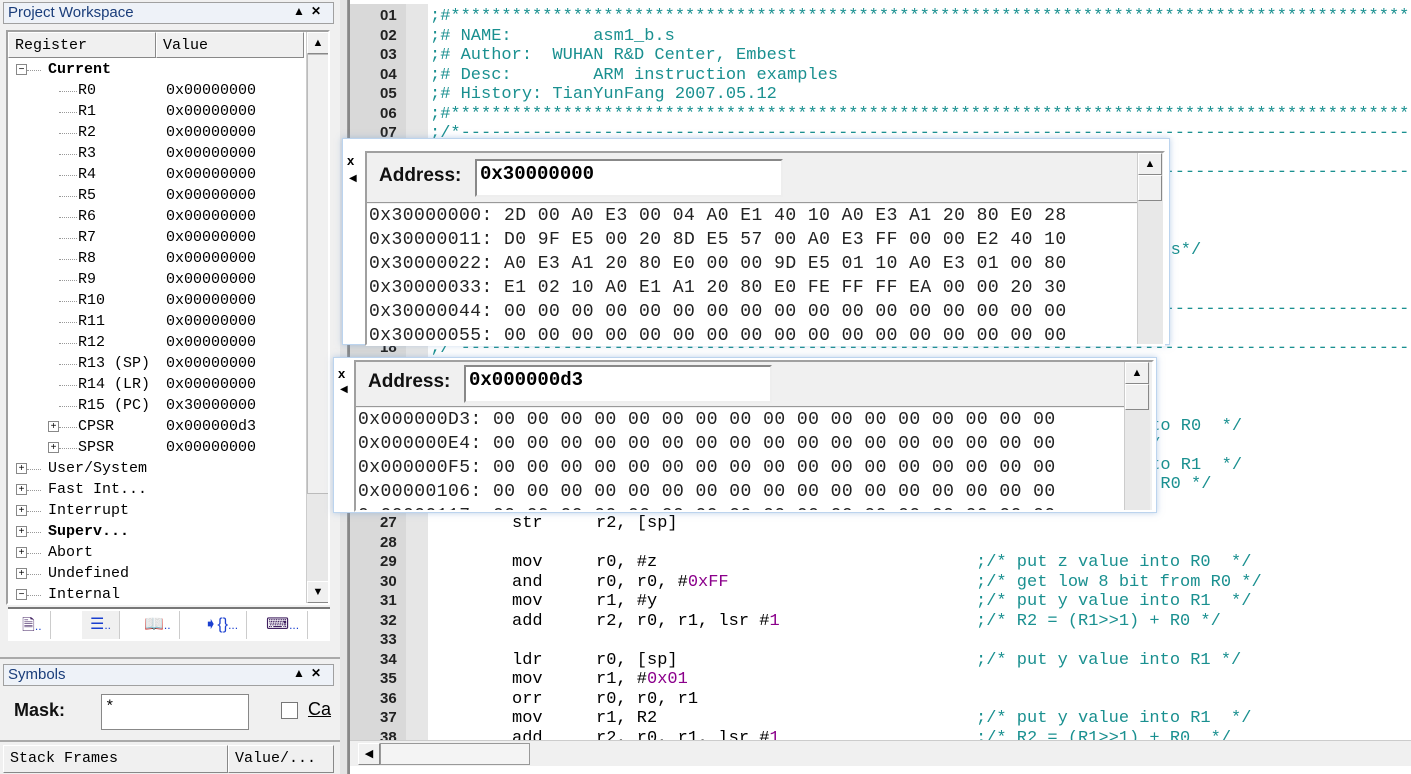 This screenshot has width=1411, height=774. I want to click on tree-row: R10 0x00000000, so click(156, 301).